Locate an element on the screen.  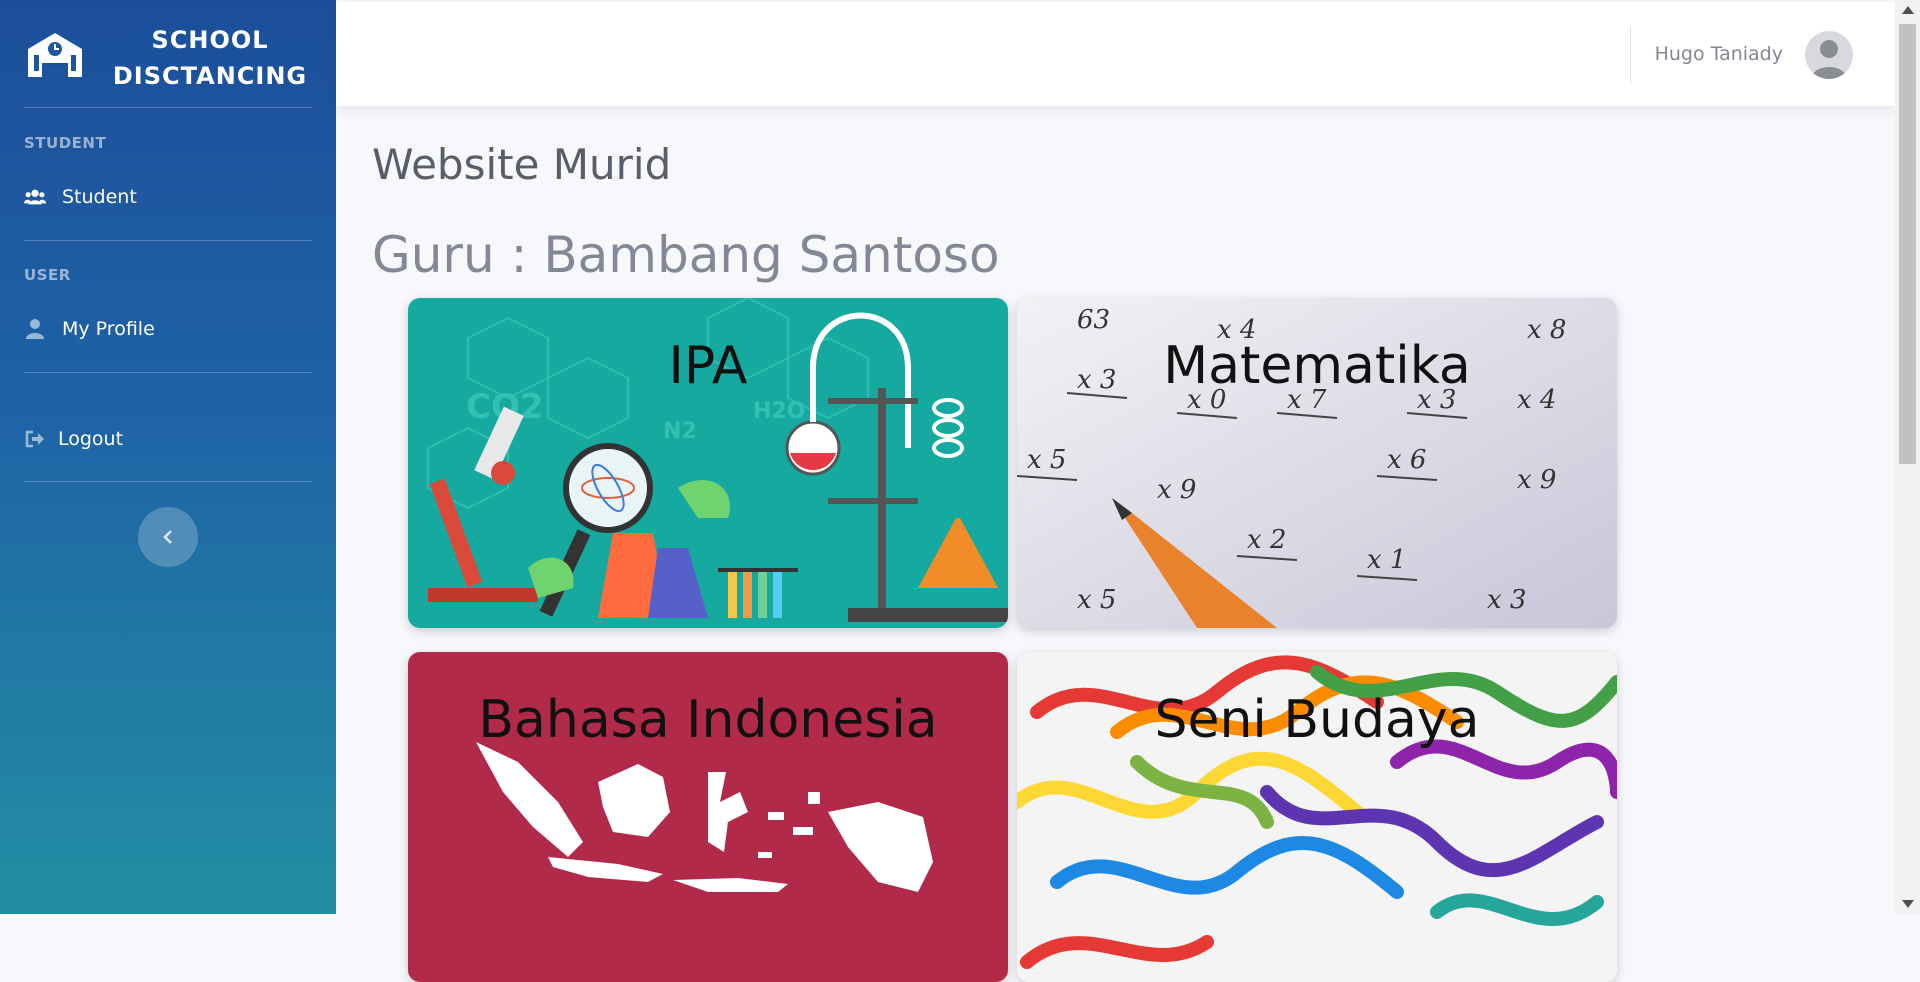
topbar: Hugo Taniady is located at coordinates (1115, 54).